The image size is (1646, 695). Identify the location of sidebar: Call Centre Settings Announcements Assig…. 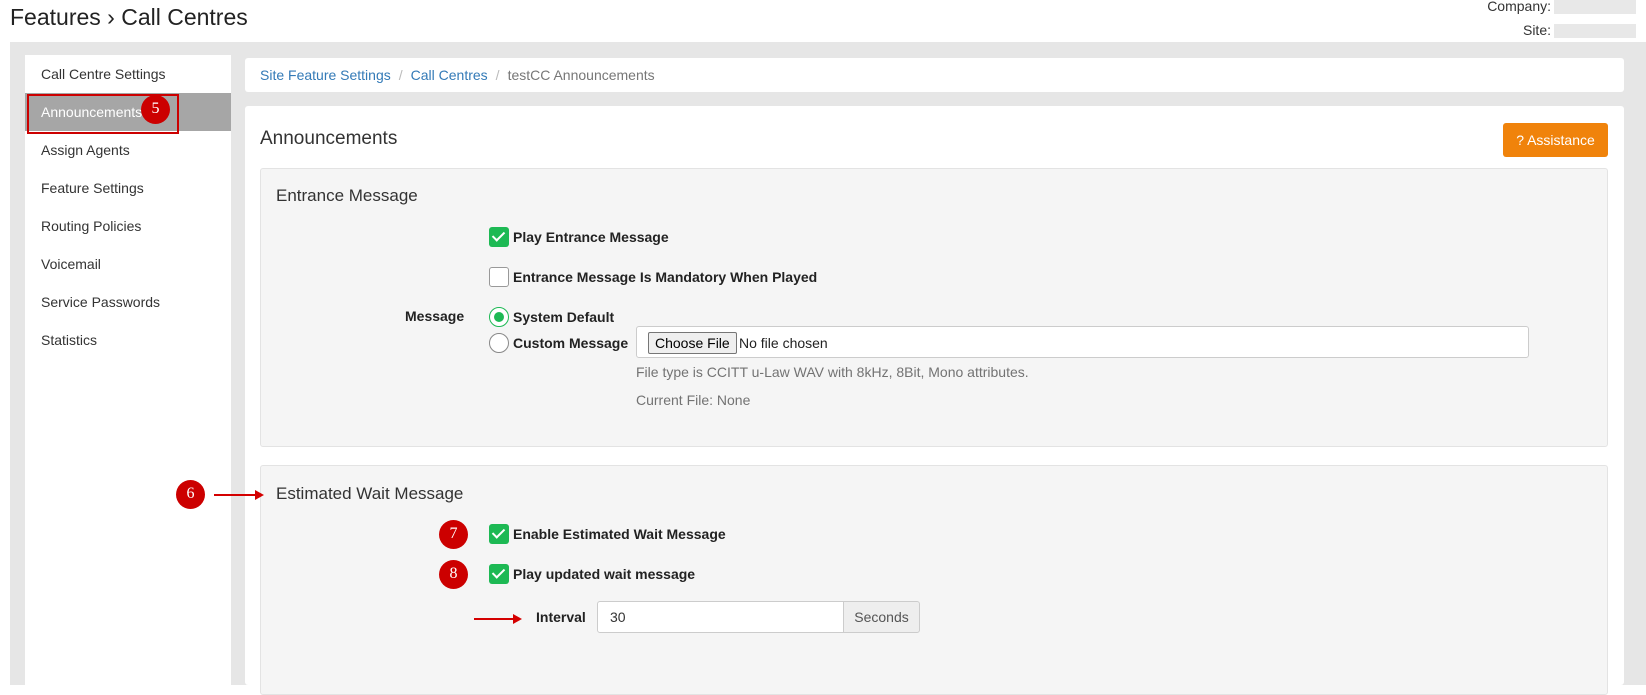
(128, 370).